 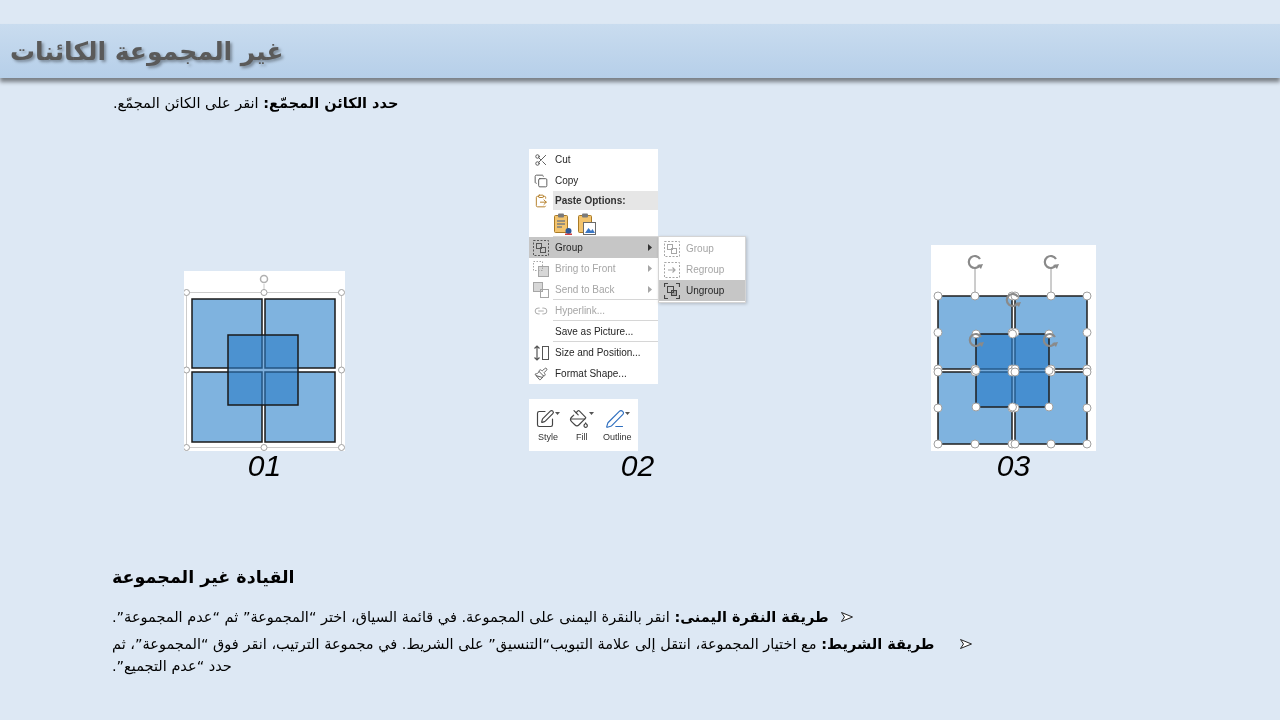 I want to click on pen-line-icon, so click(x=614, y=418).